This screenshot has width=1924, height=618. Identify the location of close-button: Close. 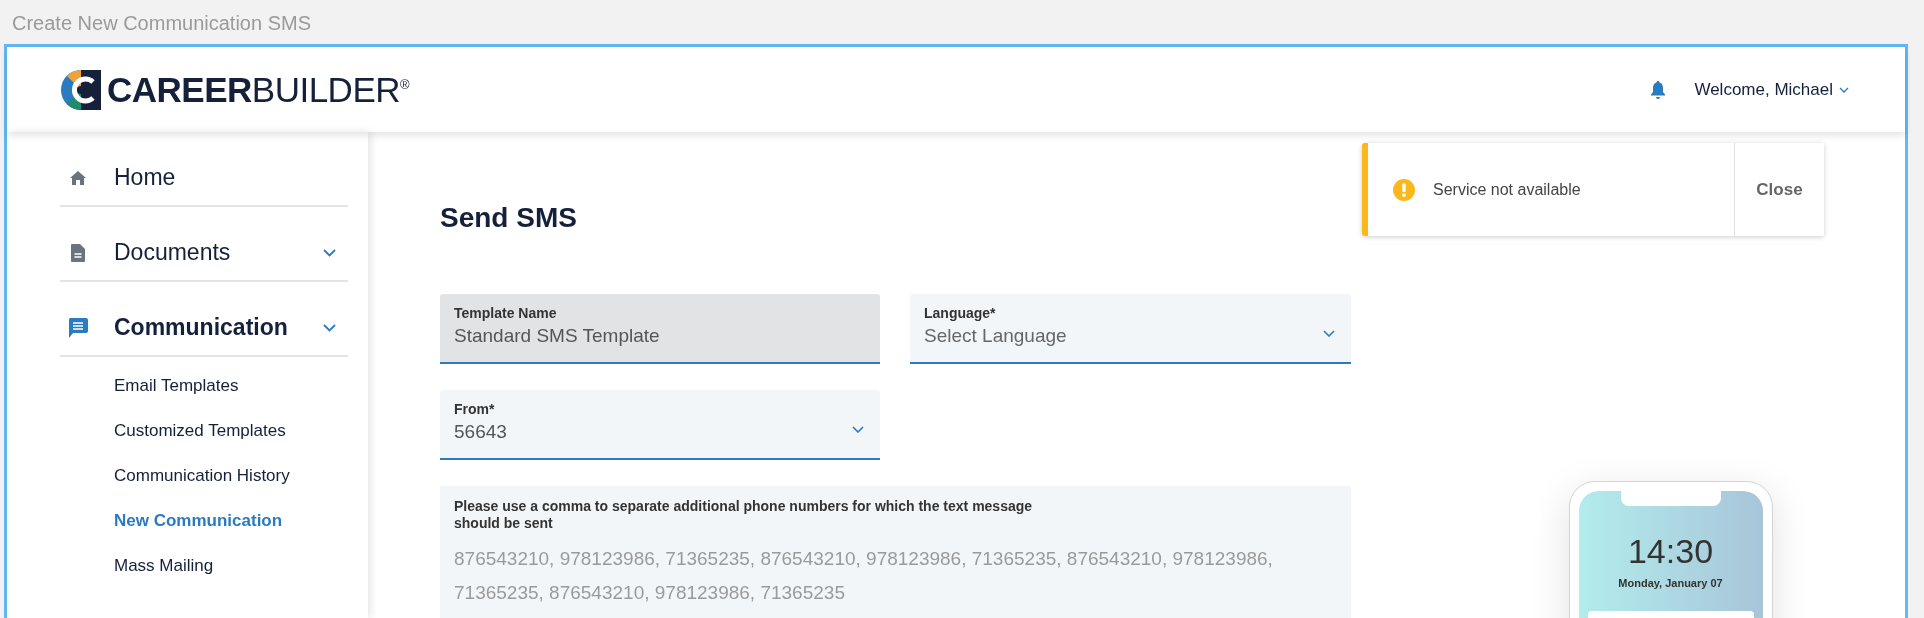
(1779, 189).